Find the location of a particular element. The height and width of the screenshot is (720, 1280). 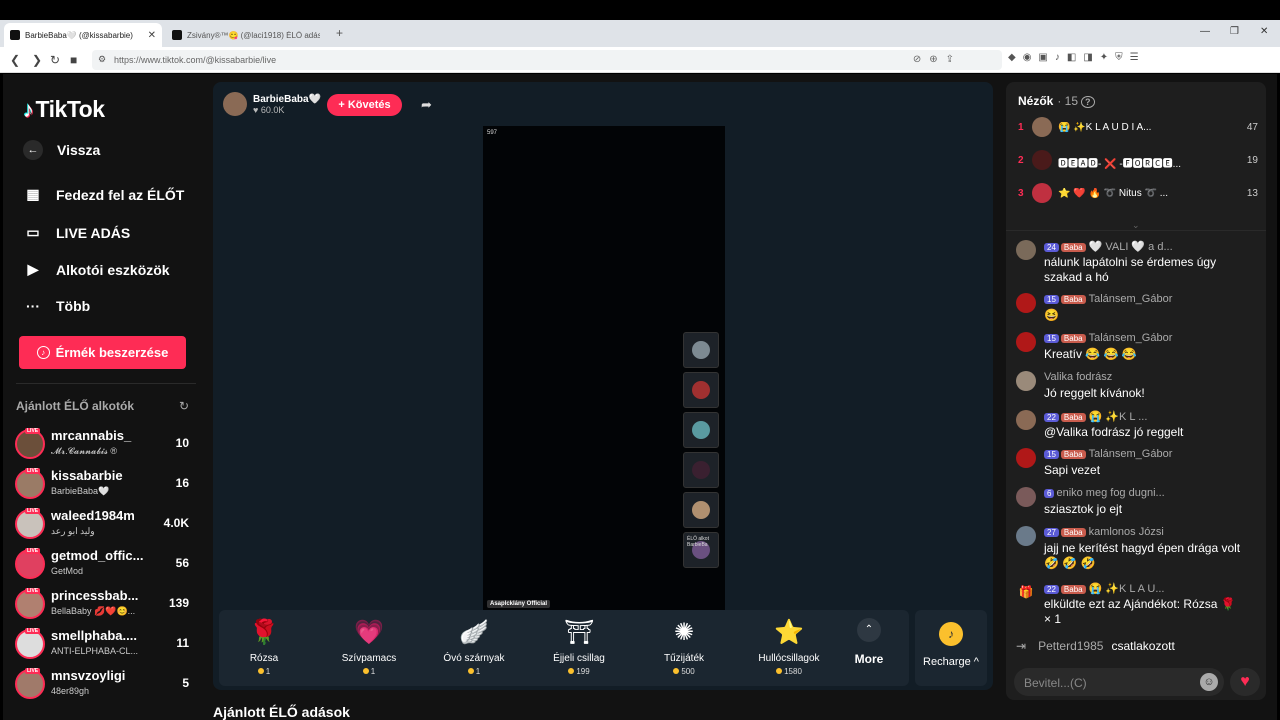

nav-creator-tools: ▶ Alkotói eszközök is located at coordinates (96, 269).